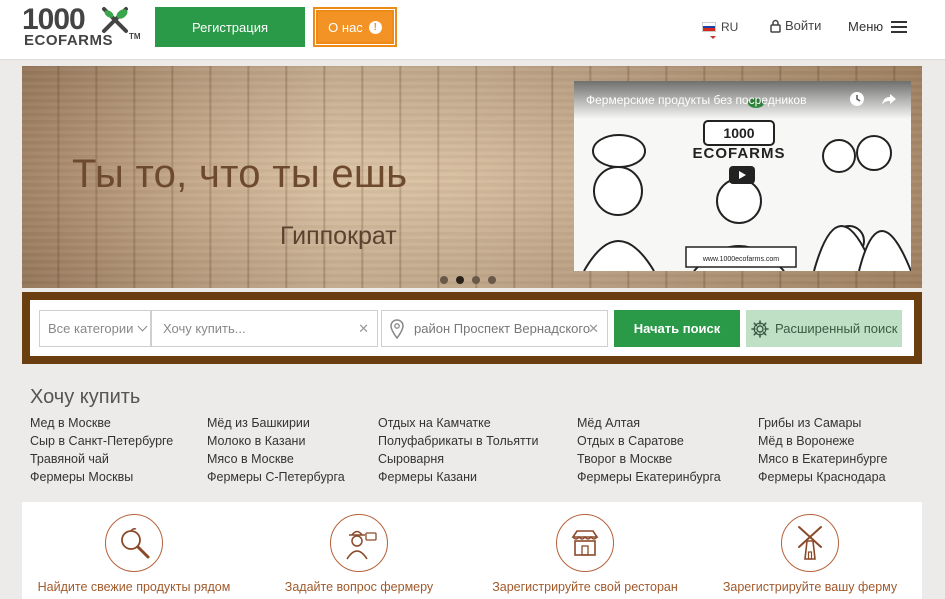  Describe the element at coordinates (822, 459) in the screenshot. I see `popular-link: Мясо в Екатеринбурге` at that location.